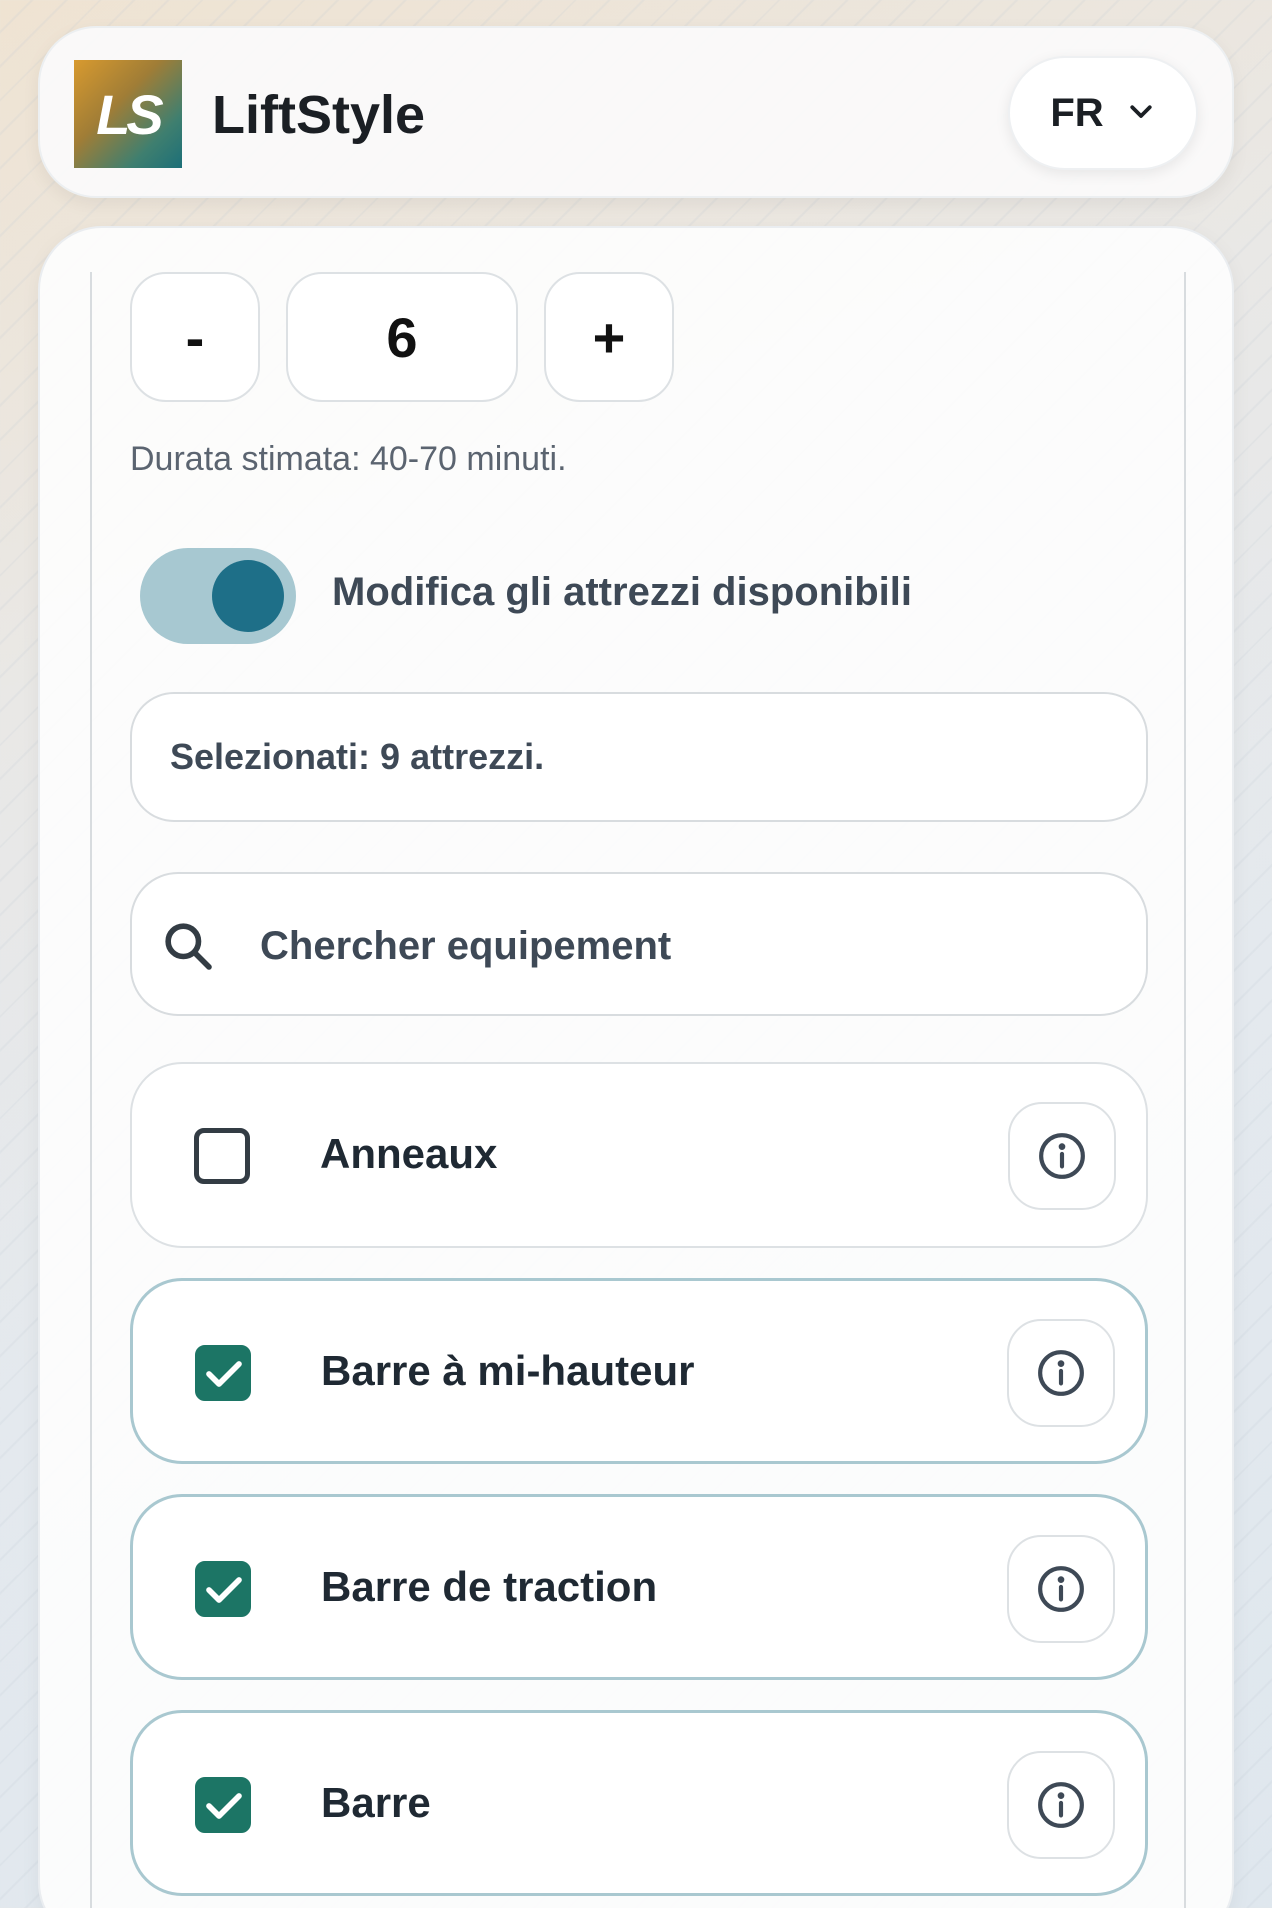 The image size is (1272, 1908). Describe the element at coordinates (508, 1370) in the screenshot. I see `equipment-label: Barre à mi-hauteur` at that location.